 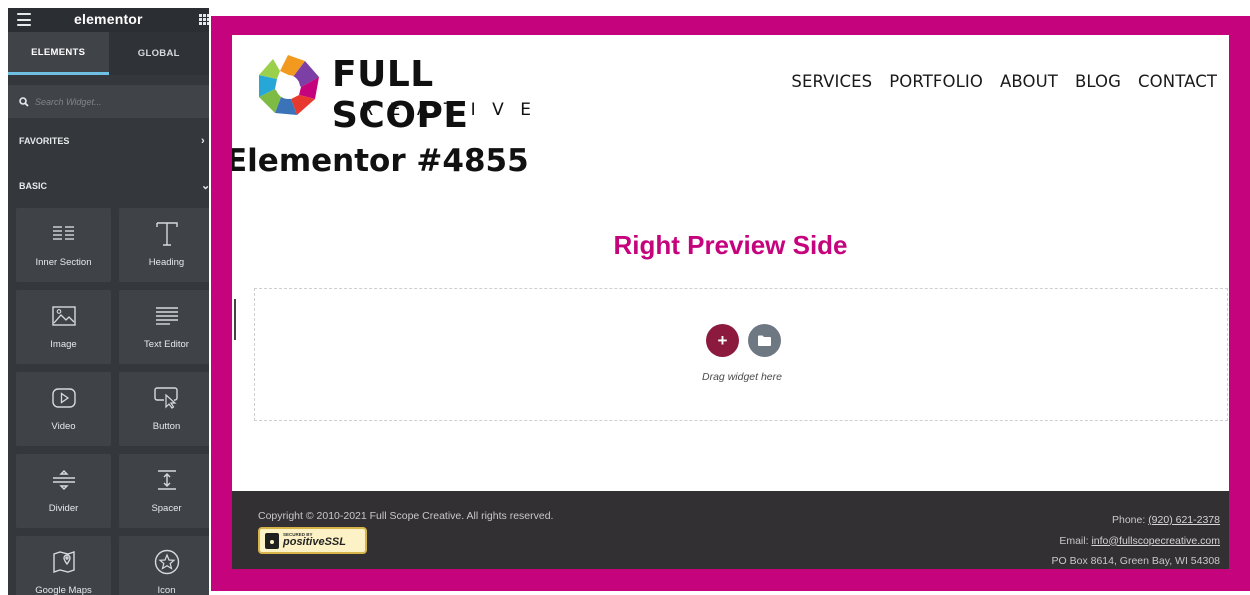 What do you see at coordinates (24, 19) in the screenshot?
I see `hamburger-menu-icon` at bounding box center [24, 19].